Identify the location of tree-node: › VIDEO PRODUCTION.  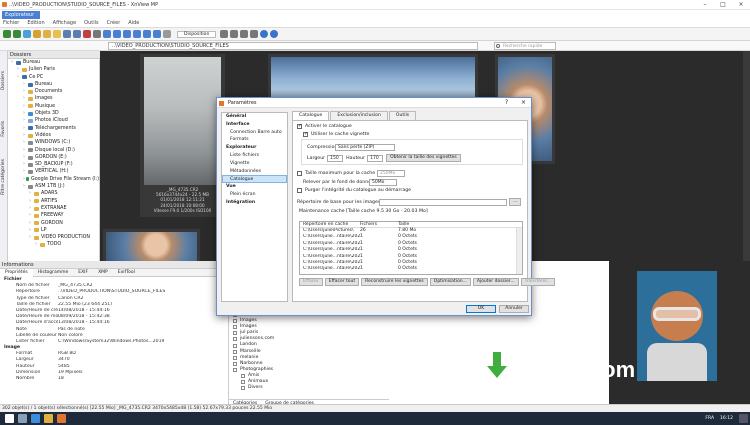
(53, 237).